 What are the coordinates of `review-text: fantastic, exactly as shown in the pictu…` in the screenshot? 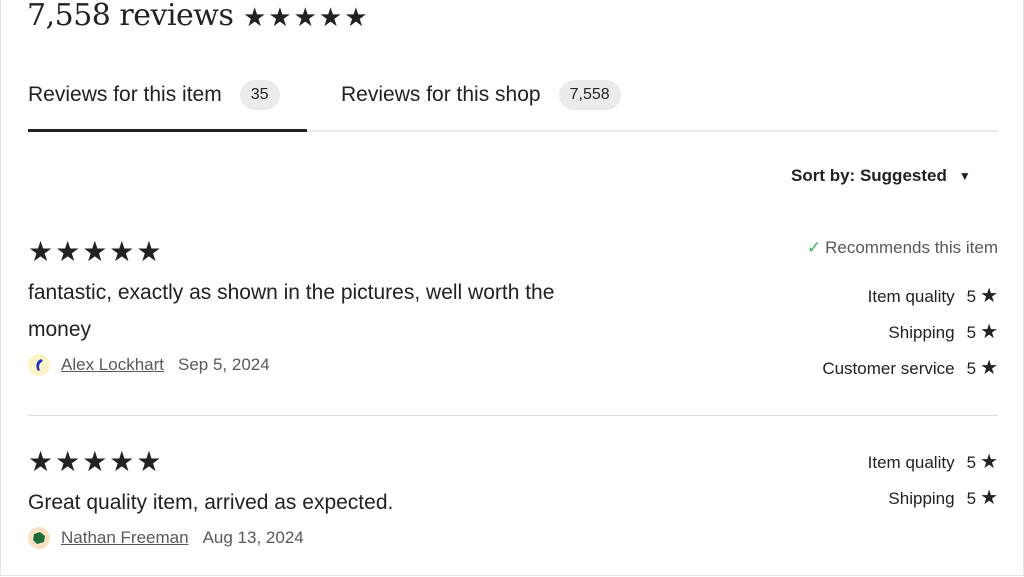 It's located at (291, 311).